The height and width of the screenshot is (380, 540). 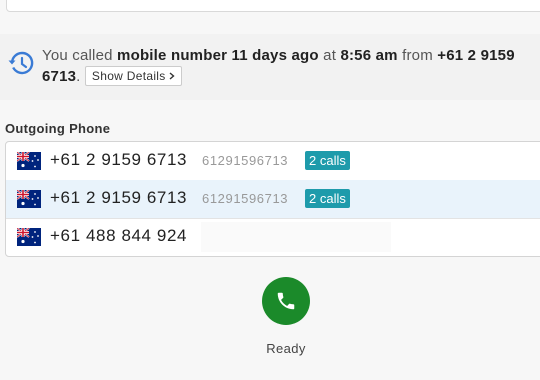 What do you see at coordinates (218, 55) in the screenshot?
I see `notice-target: mobile number 11 days ago` at bounding box center [218, 55].